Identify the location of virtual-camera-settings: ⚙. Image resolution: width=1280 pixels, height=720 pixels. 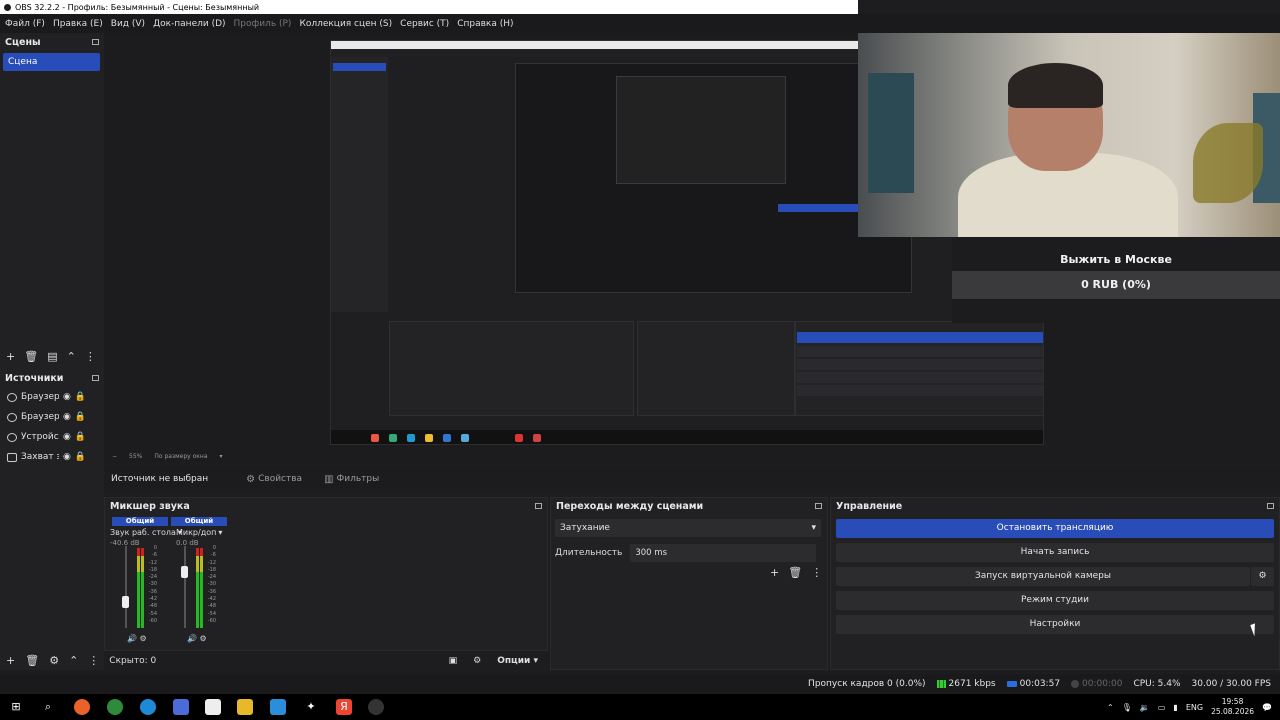
(1262, 576).